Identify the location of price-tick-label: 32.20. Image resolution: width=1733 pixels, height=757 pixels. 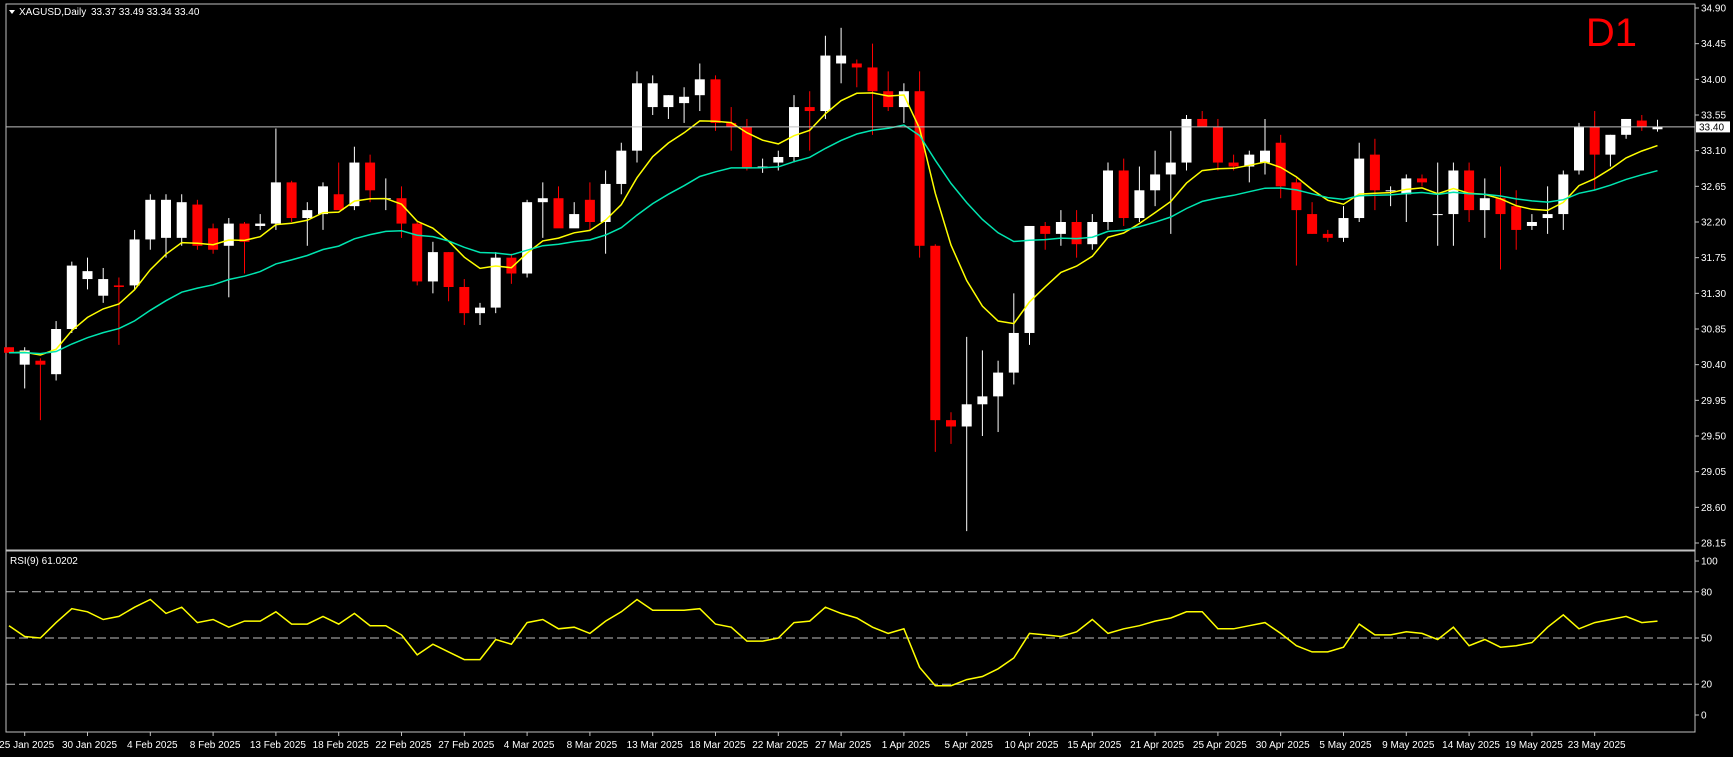
(1713, 223).